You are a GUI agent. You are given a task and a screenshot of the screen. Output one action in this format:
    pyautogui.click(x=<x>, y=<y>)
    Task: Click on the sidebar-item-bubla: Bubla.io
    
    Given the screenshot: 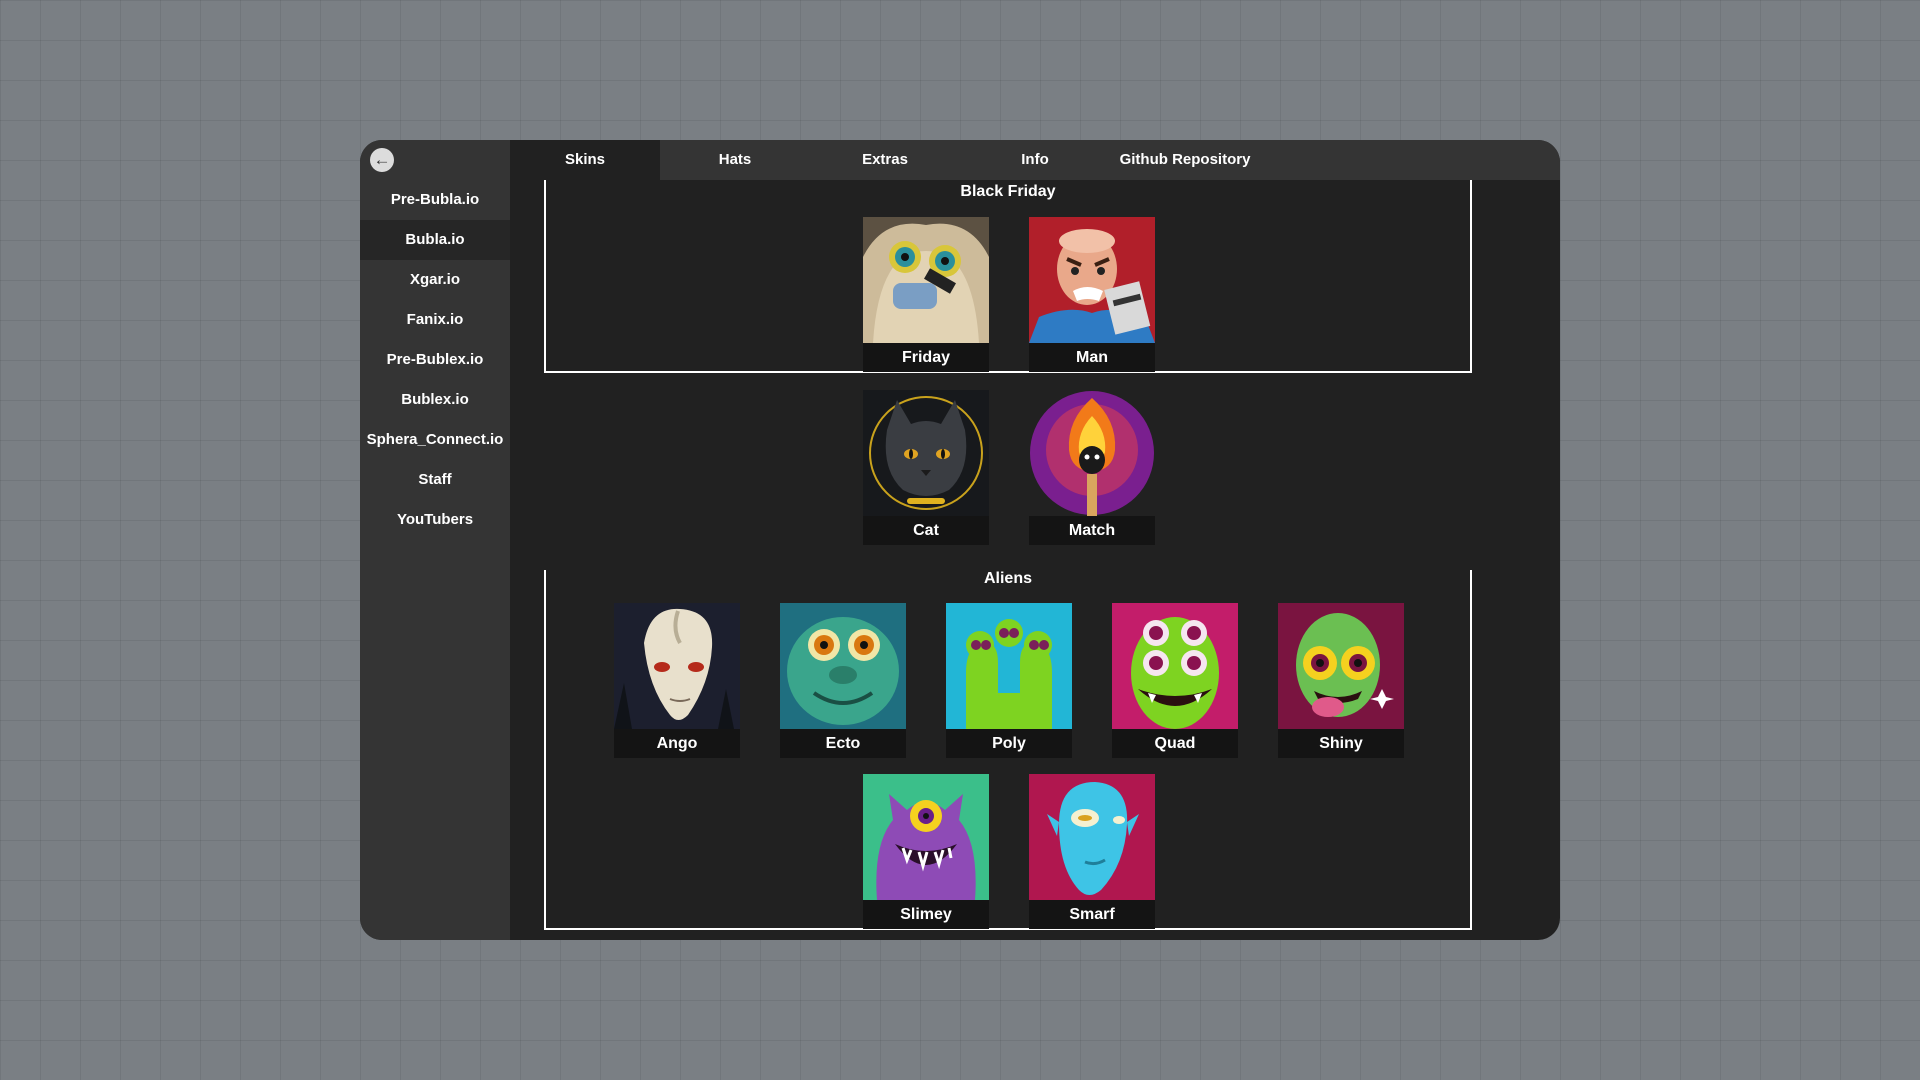 What is the action you would take?
    pyautogui.click(x=435, y=240)
    